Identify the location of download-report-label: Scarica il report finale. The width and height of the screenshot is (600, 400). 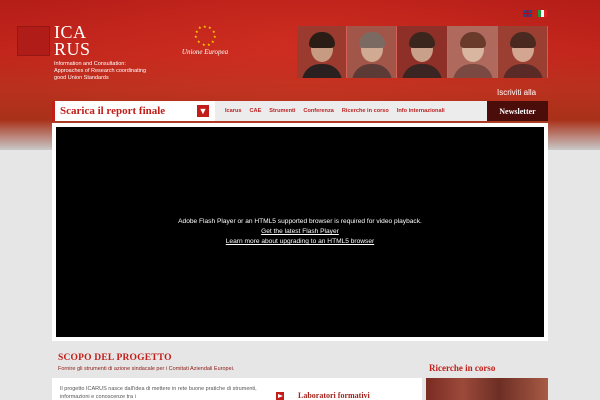
(113, 111).